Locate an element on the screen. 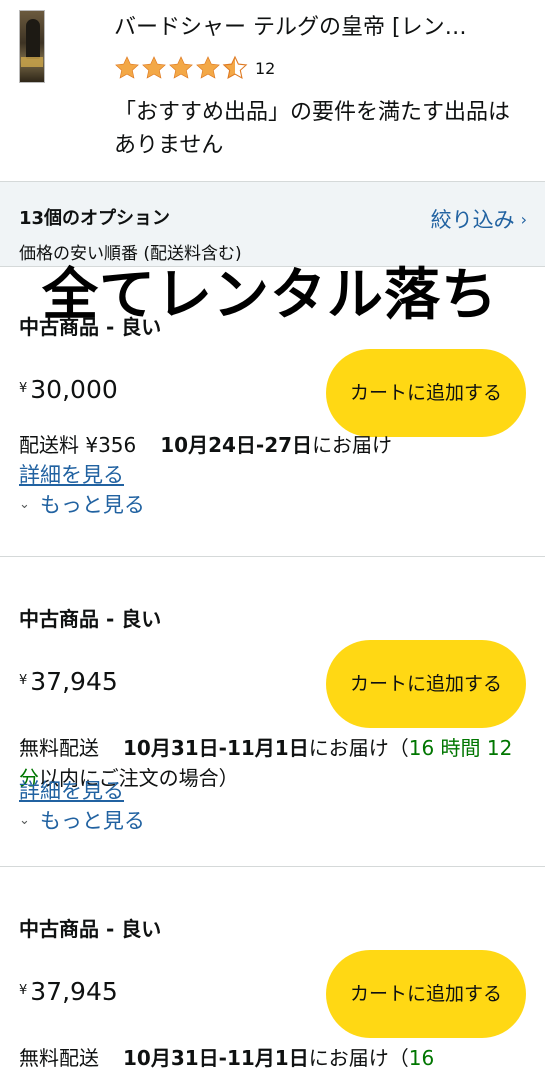 The width and height of the screenshot is (545, 1080). star-rating-icon is located at coordinates (181, 68).